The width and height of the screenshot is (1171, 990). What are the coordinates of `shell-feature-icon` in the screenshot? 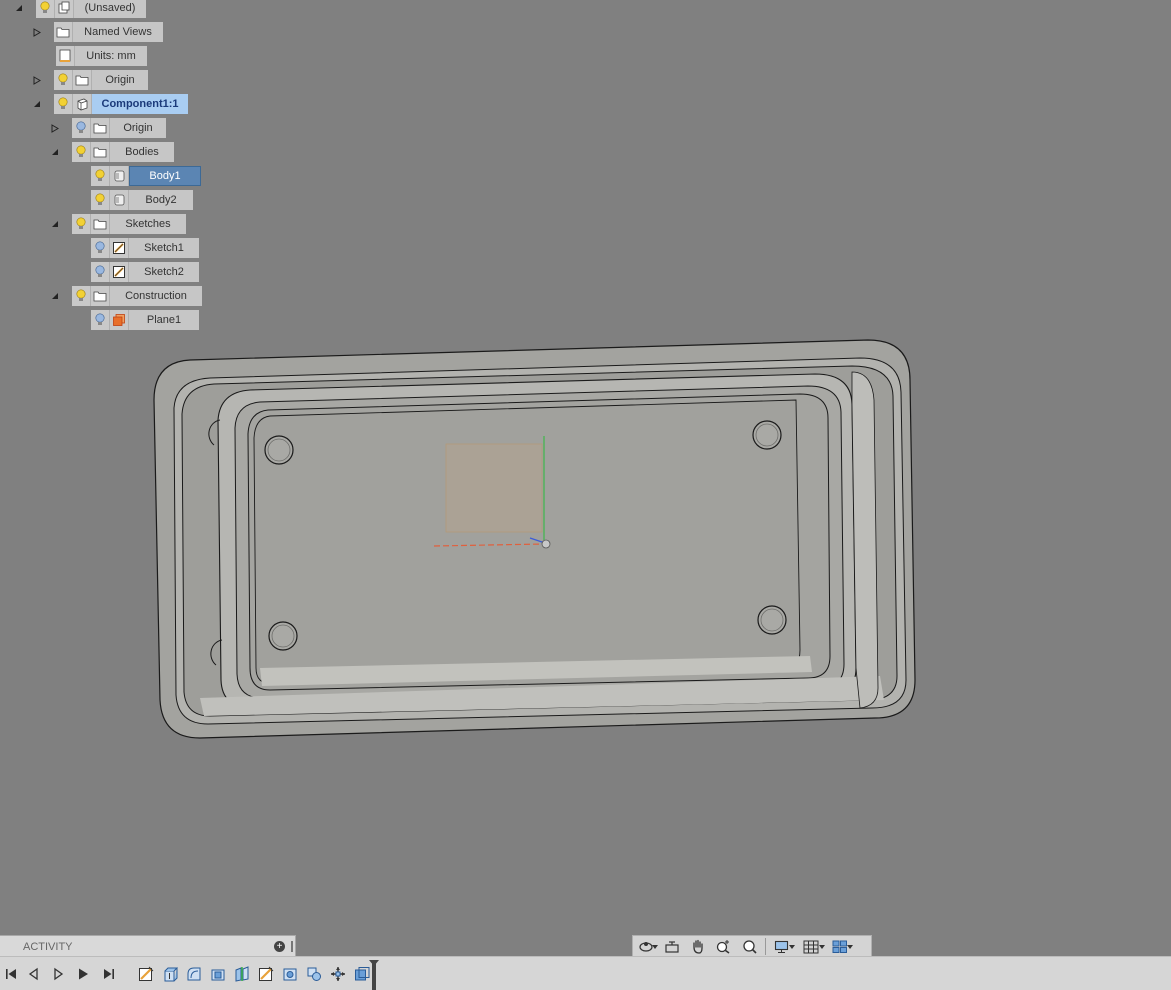 It's located at (218, 974).